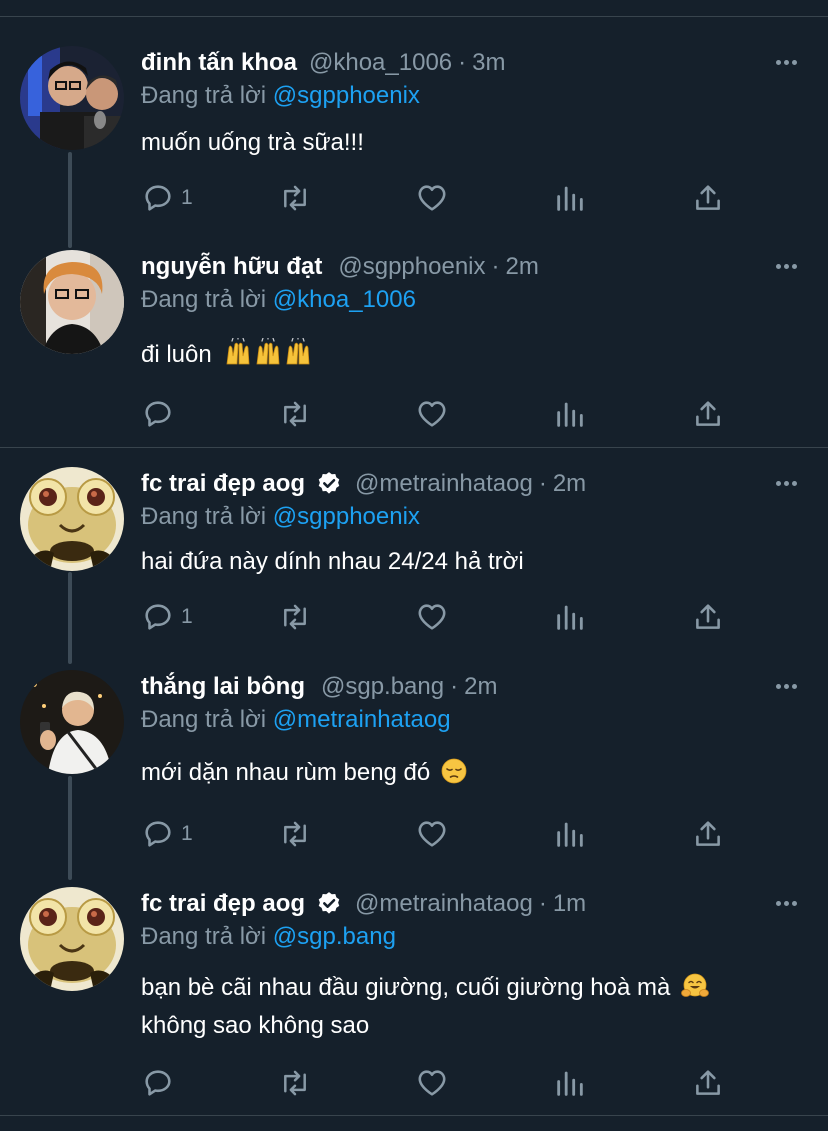 This screenshot has width=828, height=1131. I want to click on replying-to: Đang trả lời @metrainhataog, so click(296, 720).